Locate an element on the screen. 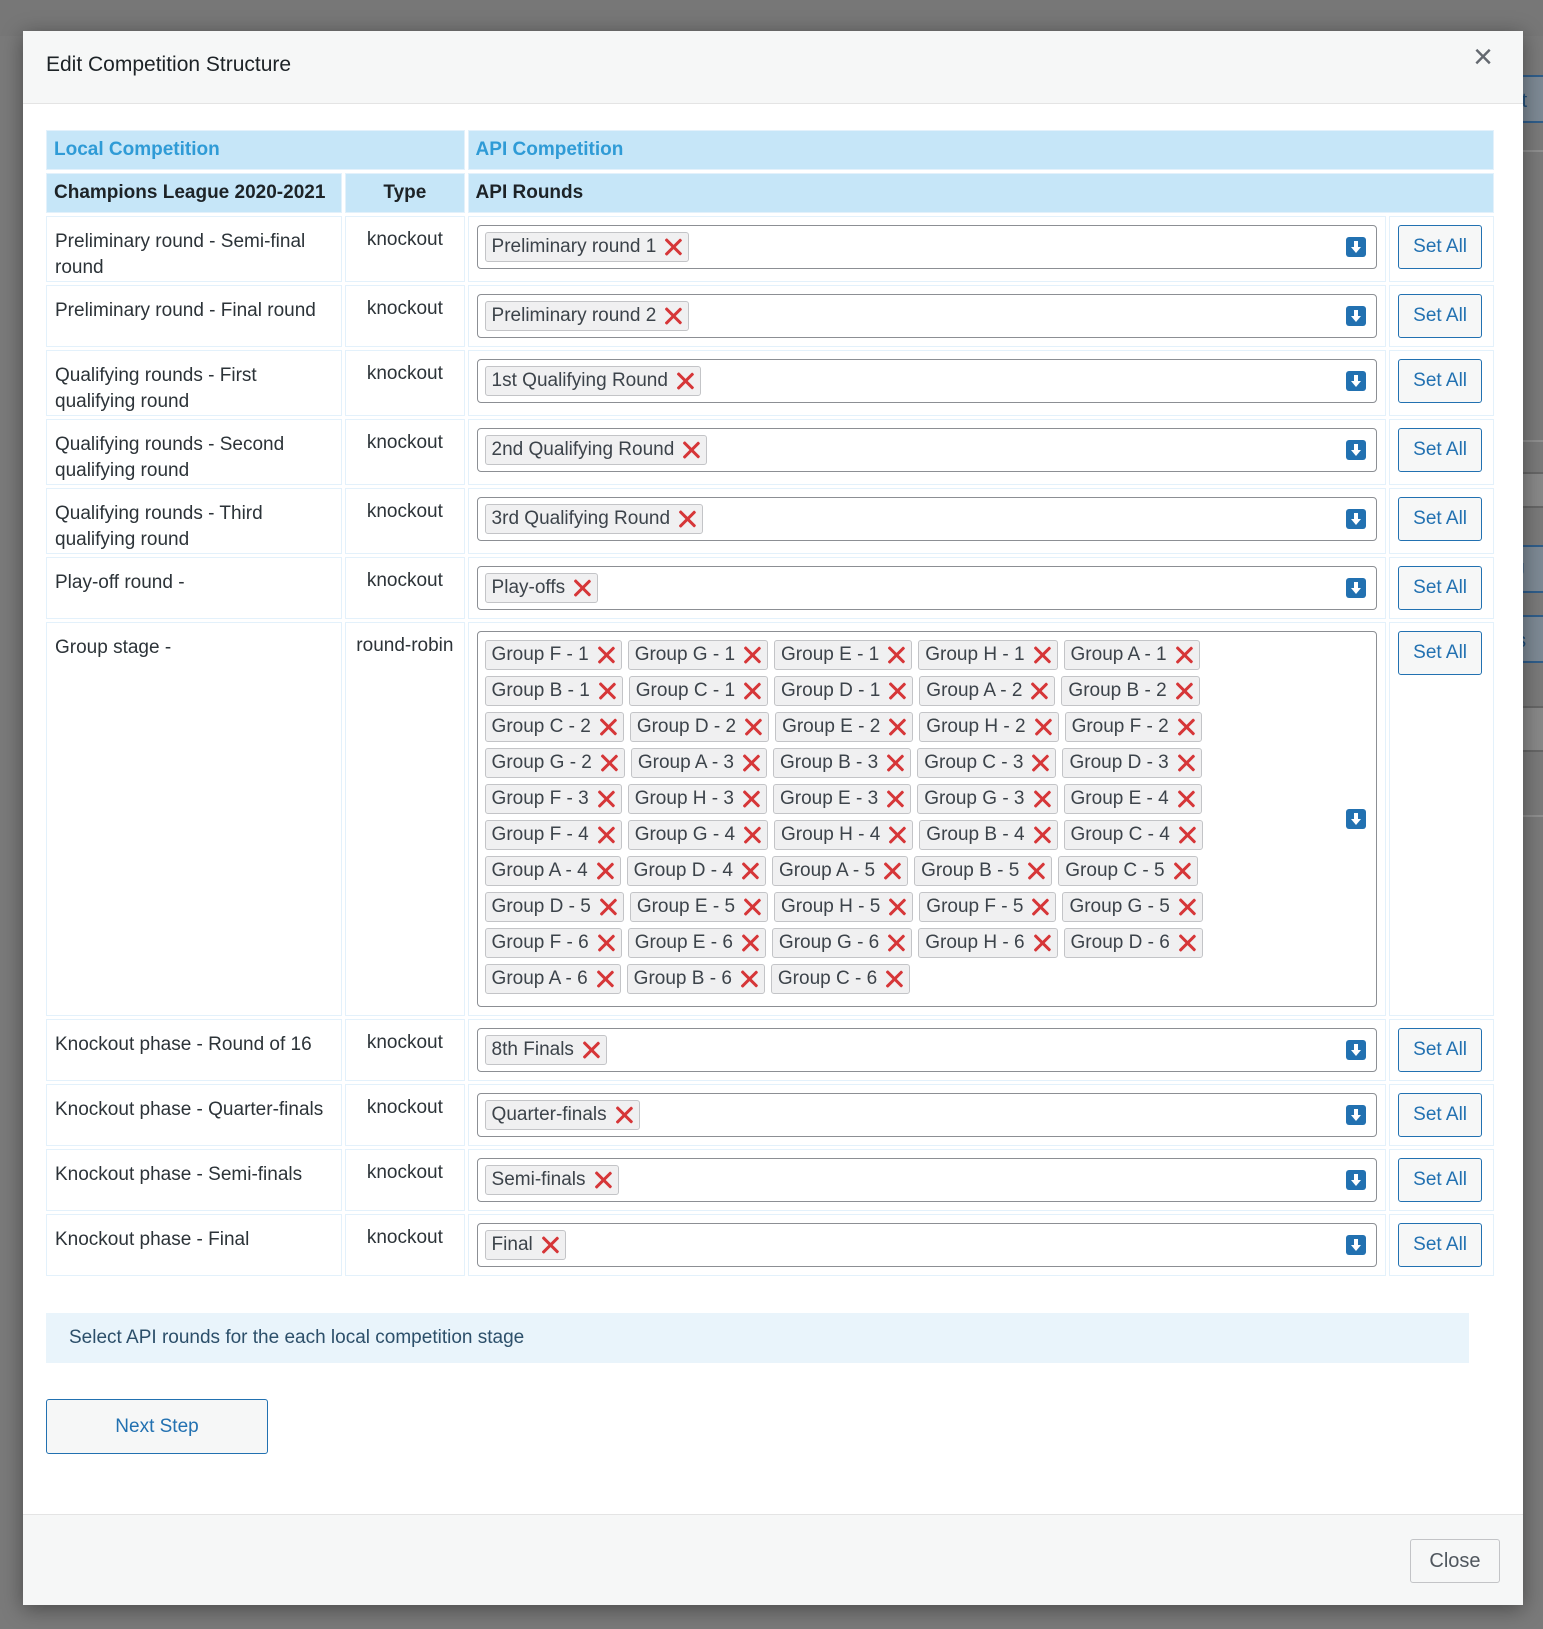  modal-header: Edit Competition Structure × is located at coordinates (773, 67).